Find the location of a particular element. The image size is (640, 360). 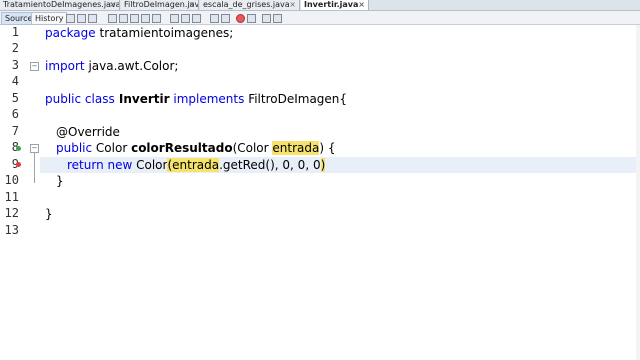

line-number: 4 is located at coordinates (15, 81).